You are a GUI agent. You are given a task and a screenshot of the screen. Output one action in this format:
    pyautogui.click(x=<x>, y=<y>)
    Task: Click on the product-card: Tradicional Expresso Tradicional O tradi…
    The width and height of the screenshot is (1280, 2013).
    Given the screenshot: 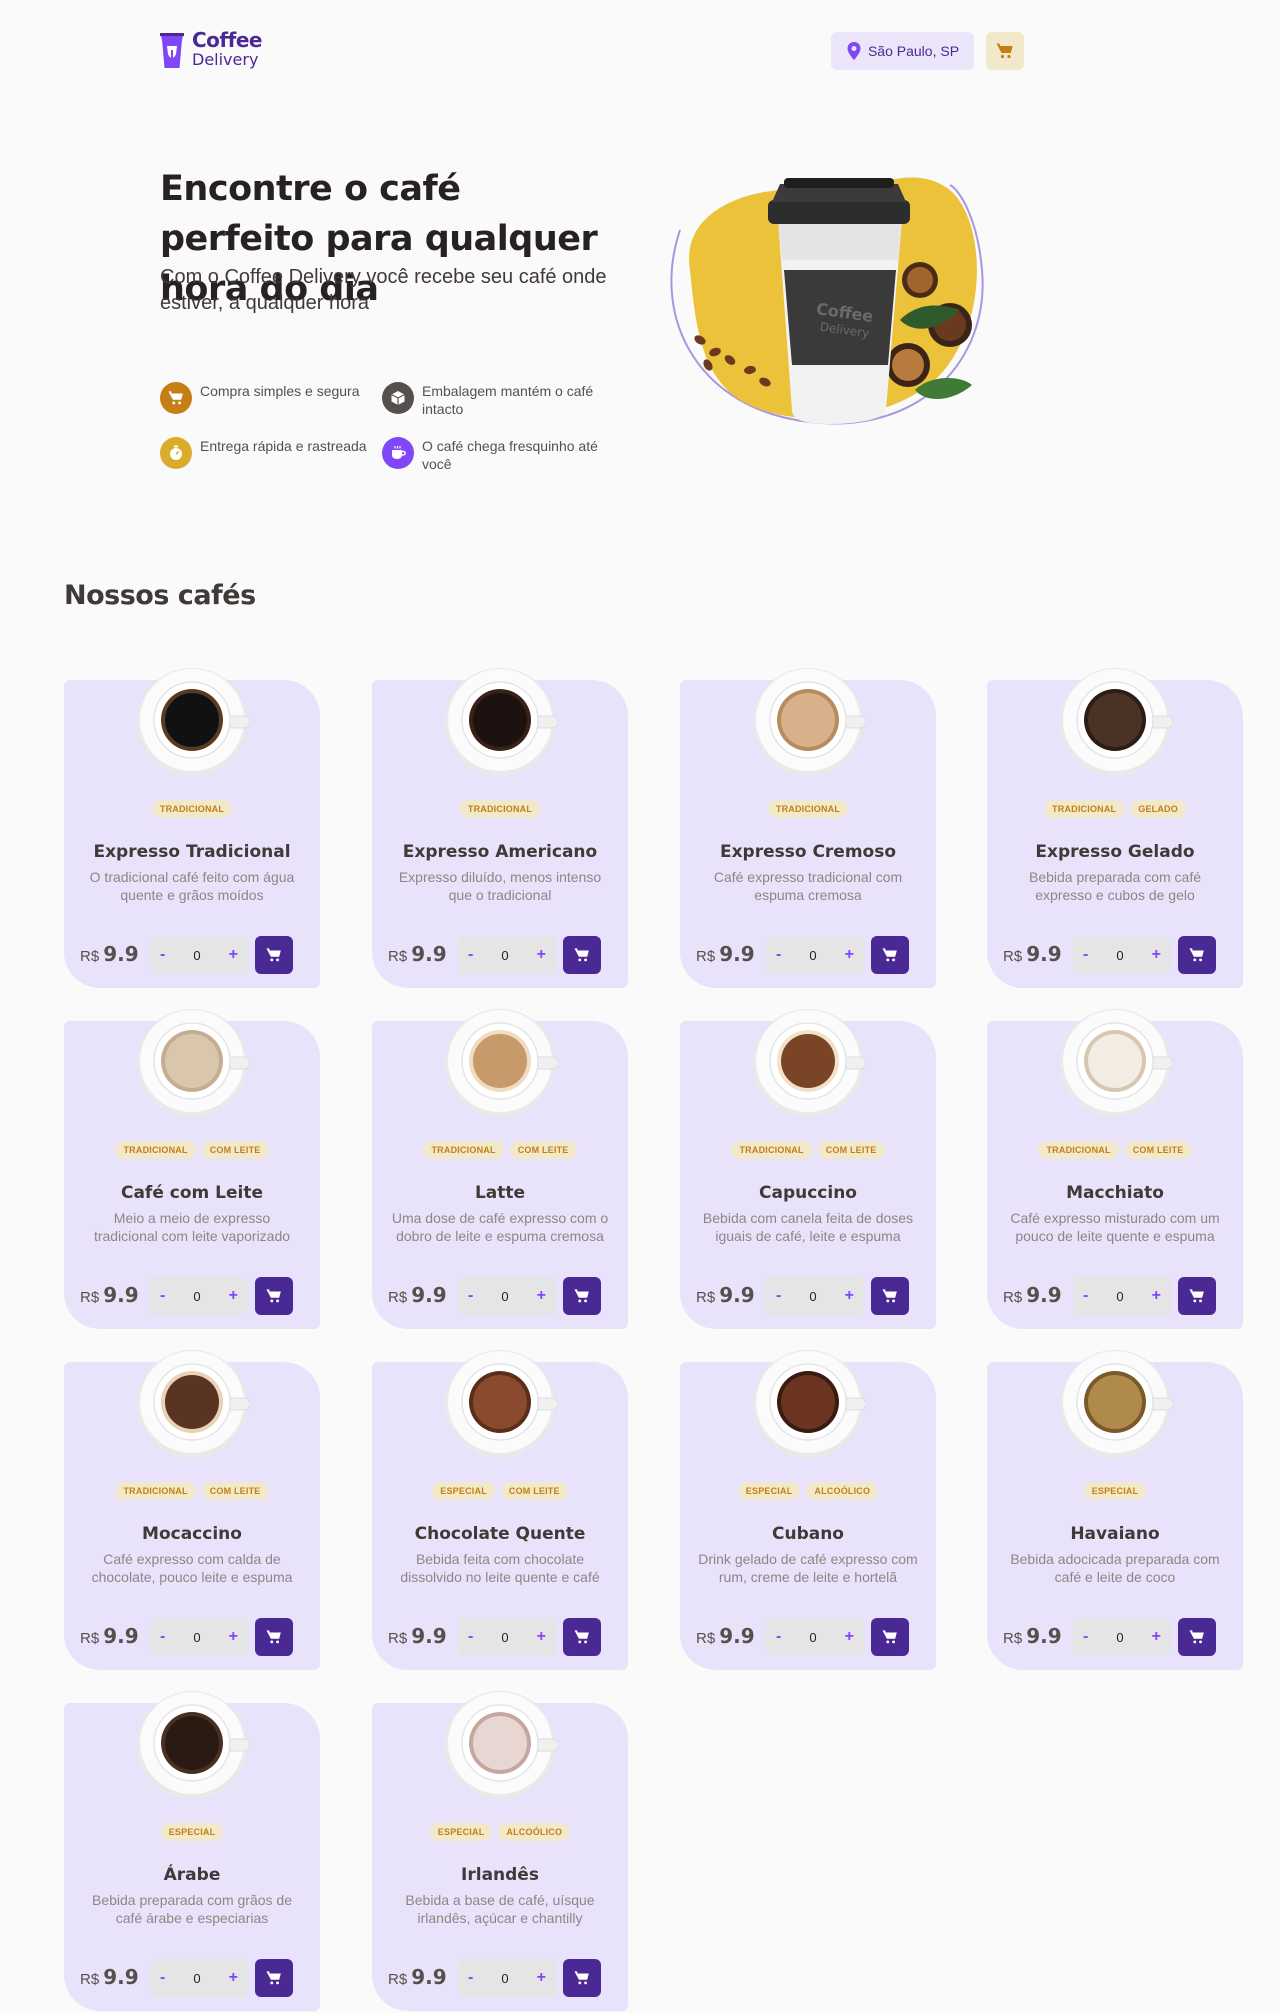 What is the action you would take?
    pyautogui.click(x=192, y=828)
    